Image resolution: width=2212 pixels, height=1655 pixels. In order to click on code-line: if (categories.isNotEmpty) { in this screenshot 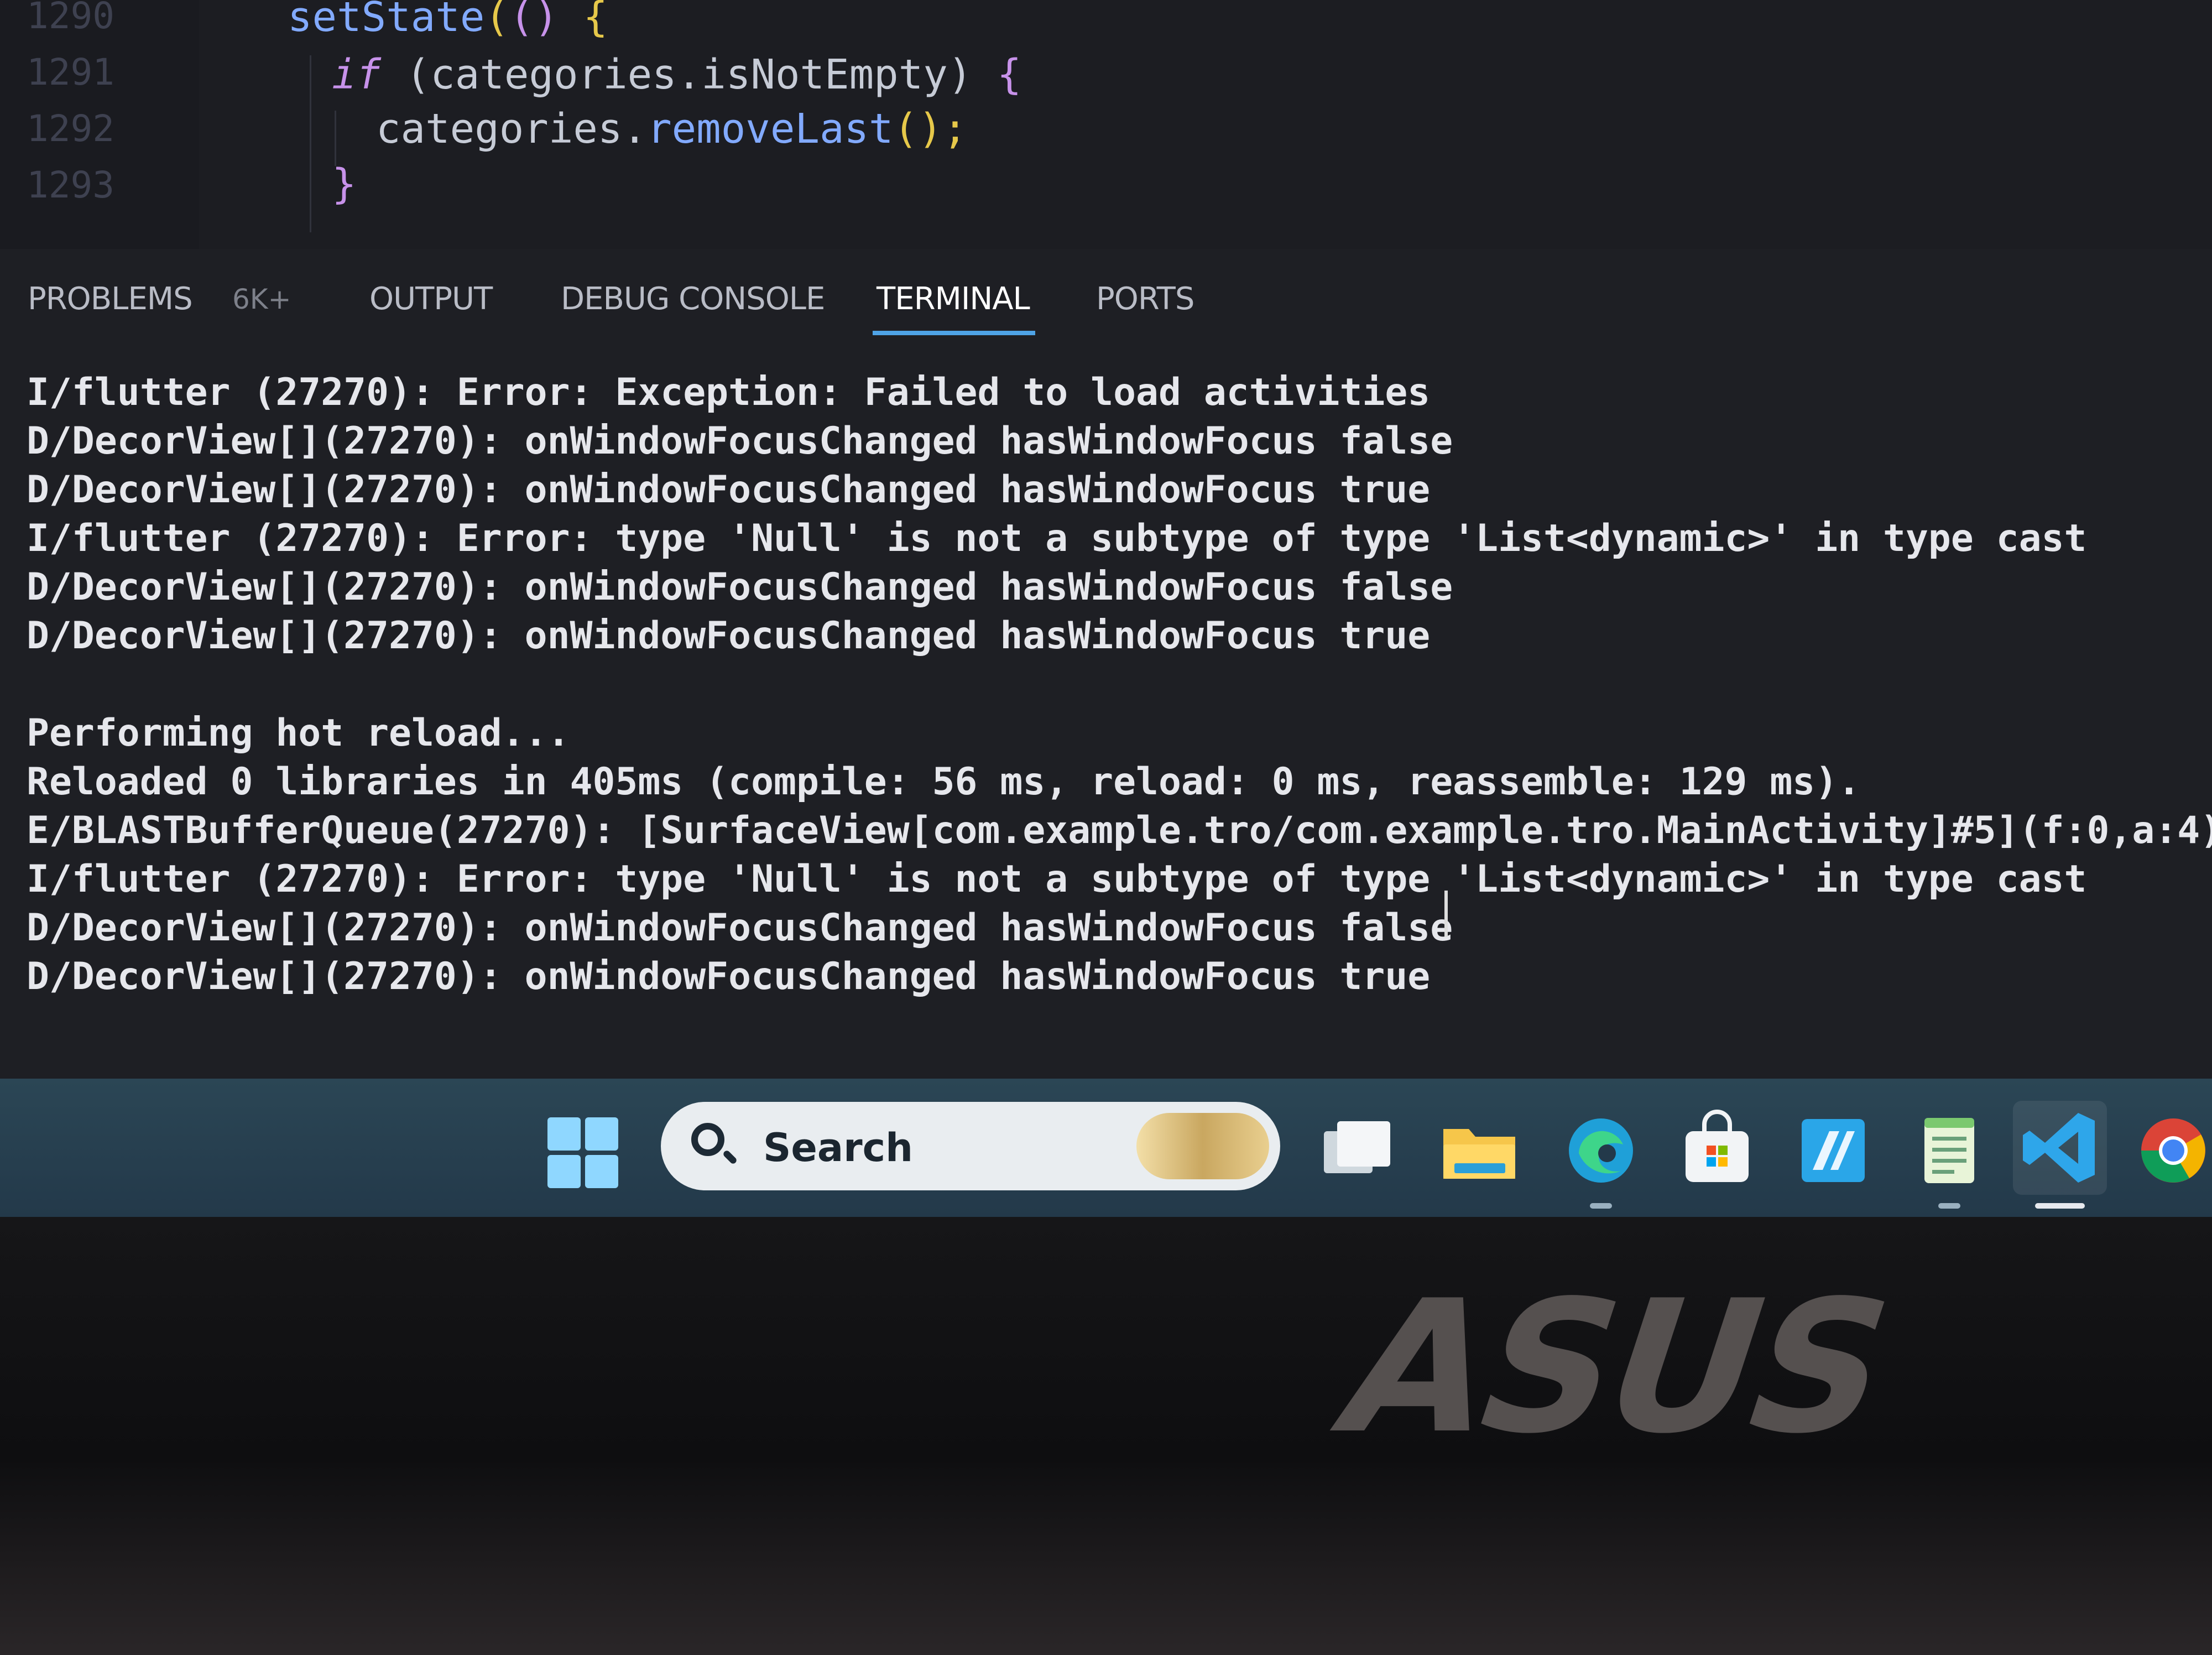, I will do `click(677, 74)`.